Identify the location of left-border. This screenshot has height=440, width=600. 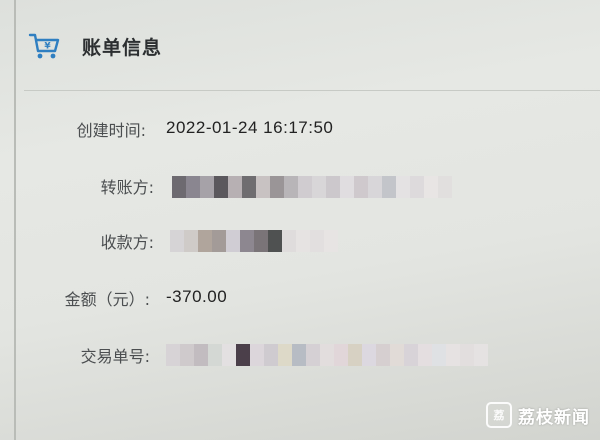
(15, 220).